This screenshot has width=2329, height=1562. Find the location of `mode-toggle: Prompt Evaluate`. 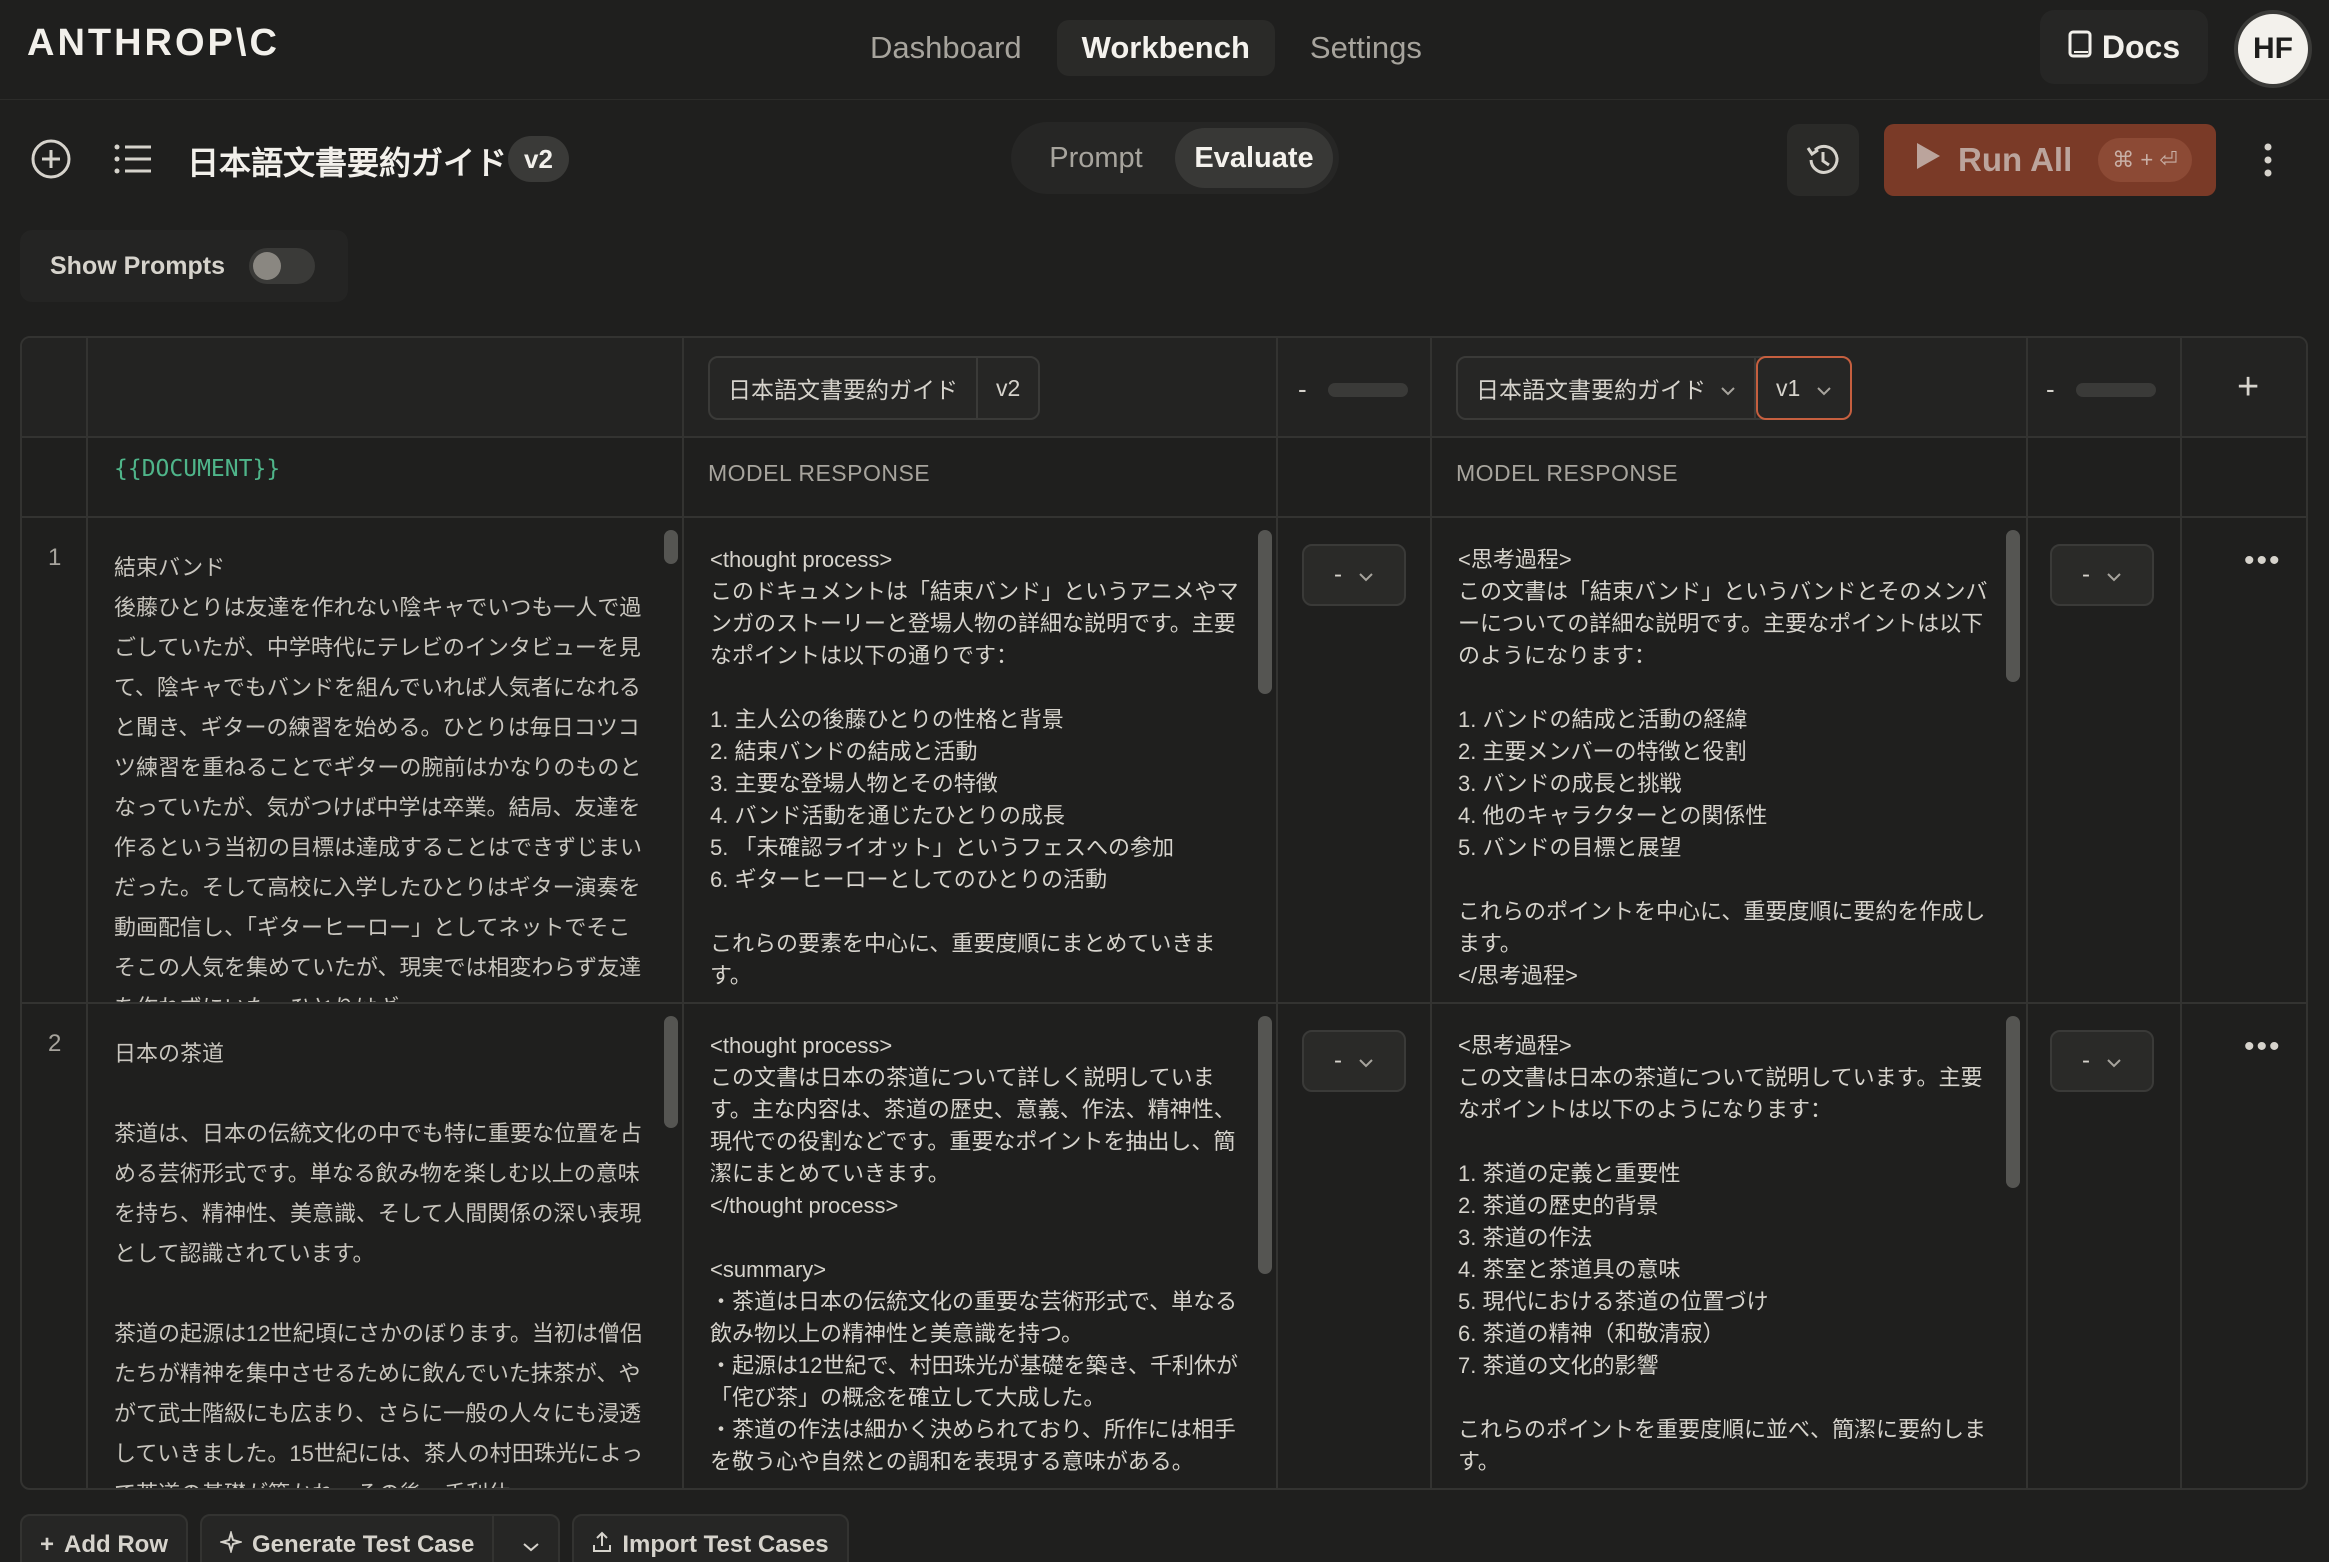

mode-toggle: Prompt Evaluate is located at coordinates (1175, 158).